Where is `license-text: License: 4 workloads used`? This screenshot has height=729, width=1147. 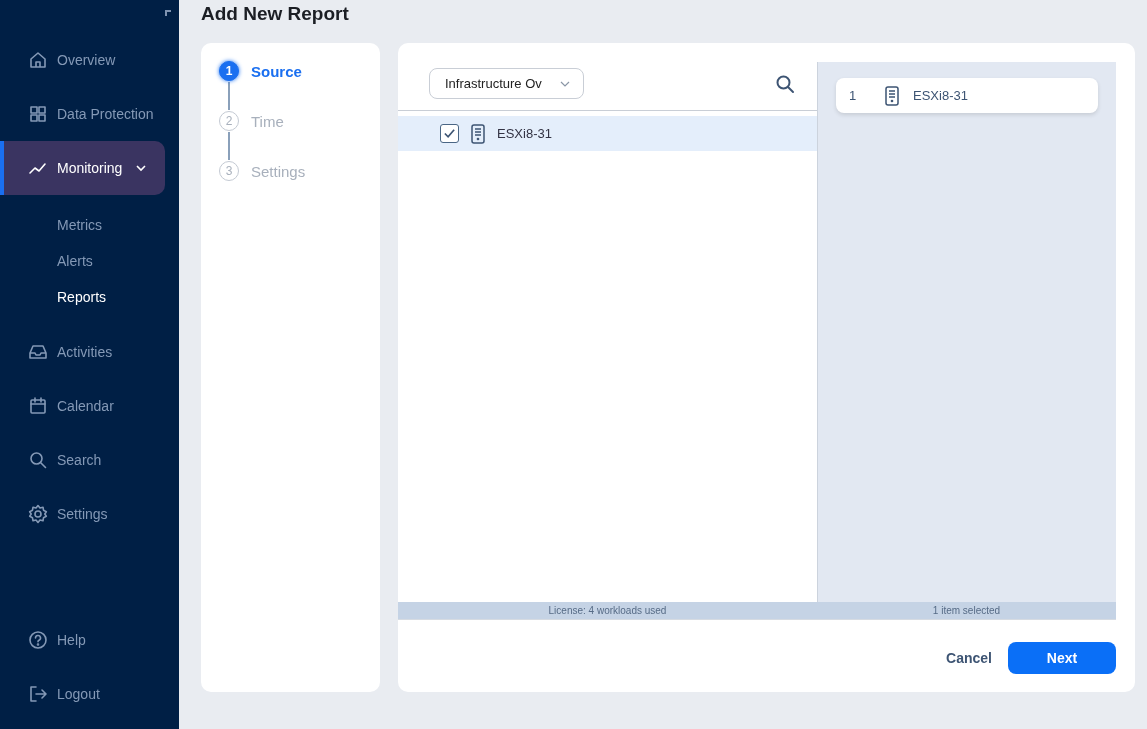
license-text: License: 4 workloads used is located at coordinates (607, 610).